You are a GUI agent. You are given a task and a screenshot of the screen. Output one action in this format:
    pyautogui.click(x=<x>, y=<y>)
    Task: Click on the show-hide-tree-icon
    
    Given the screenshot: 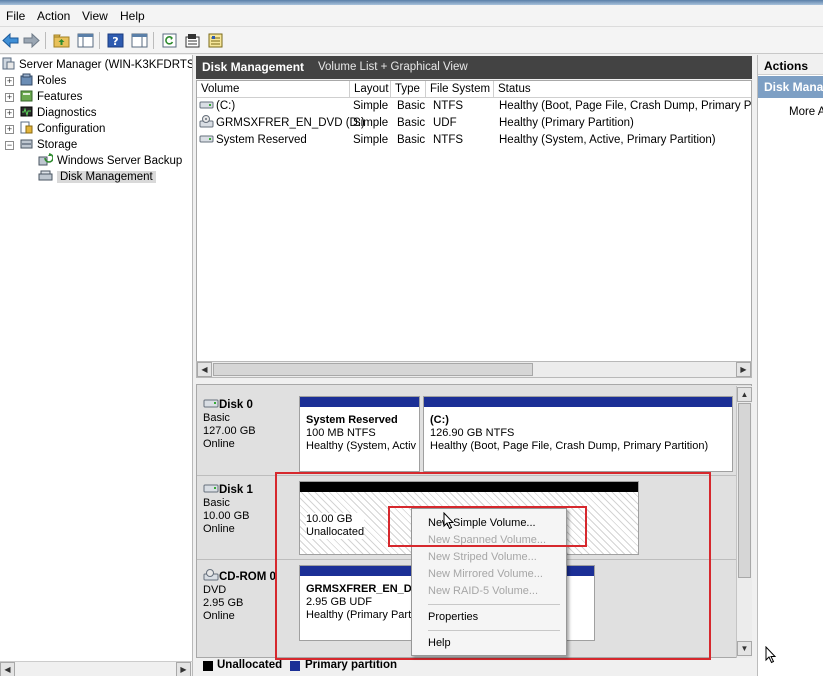 What is the action you would take?
    pyautogui.click(x=85, y=40)
    